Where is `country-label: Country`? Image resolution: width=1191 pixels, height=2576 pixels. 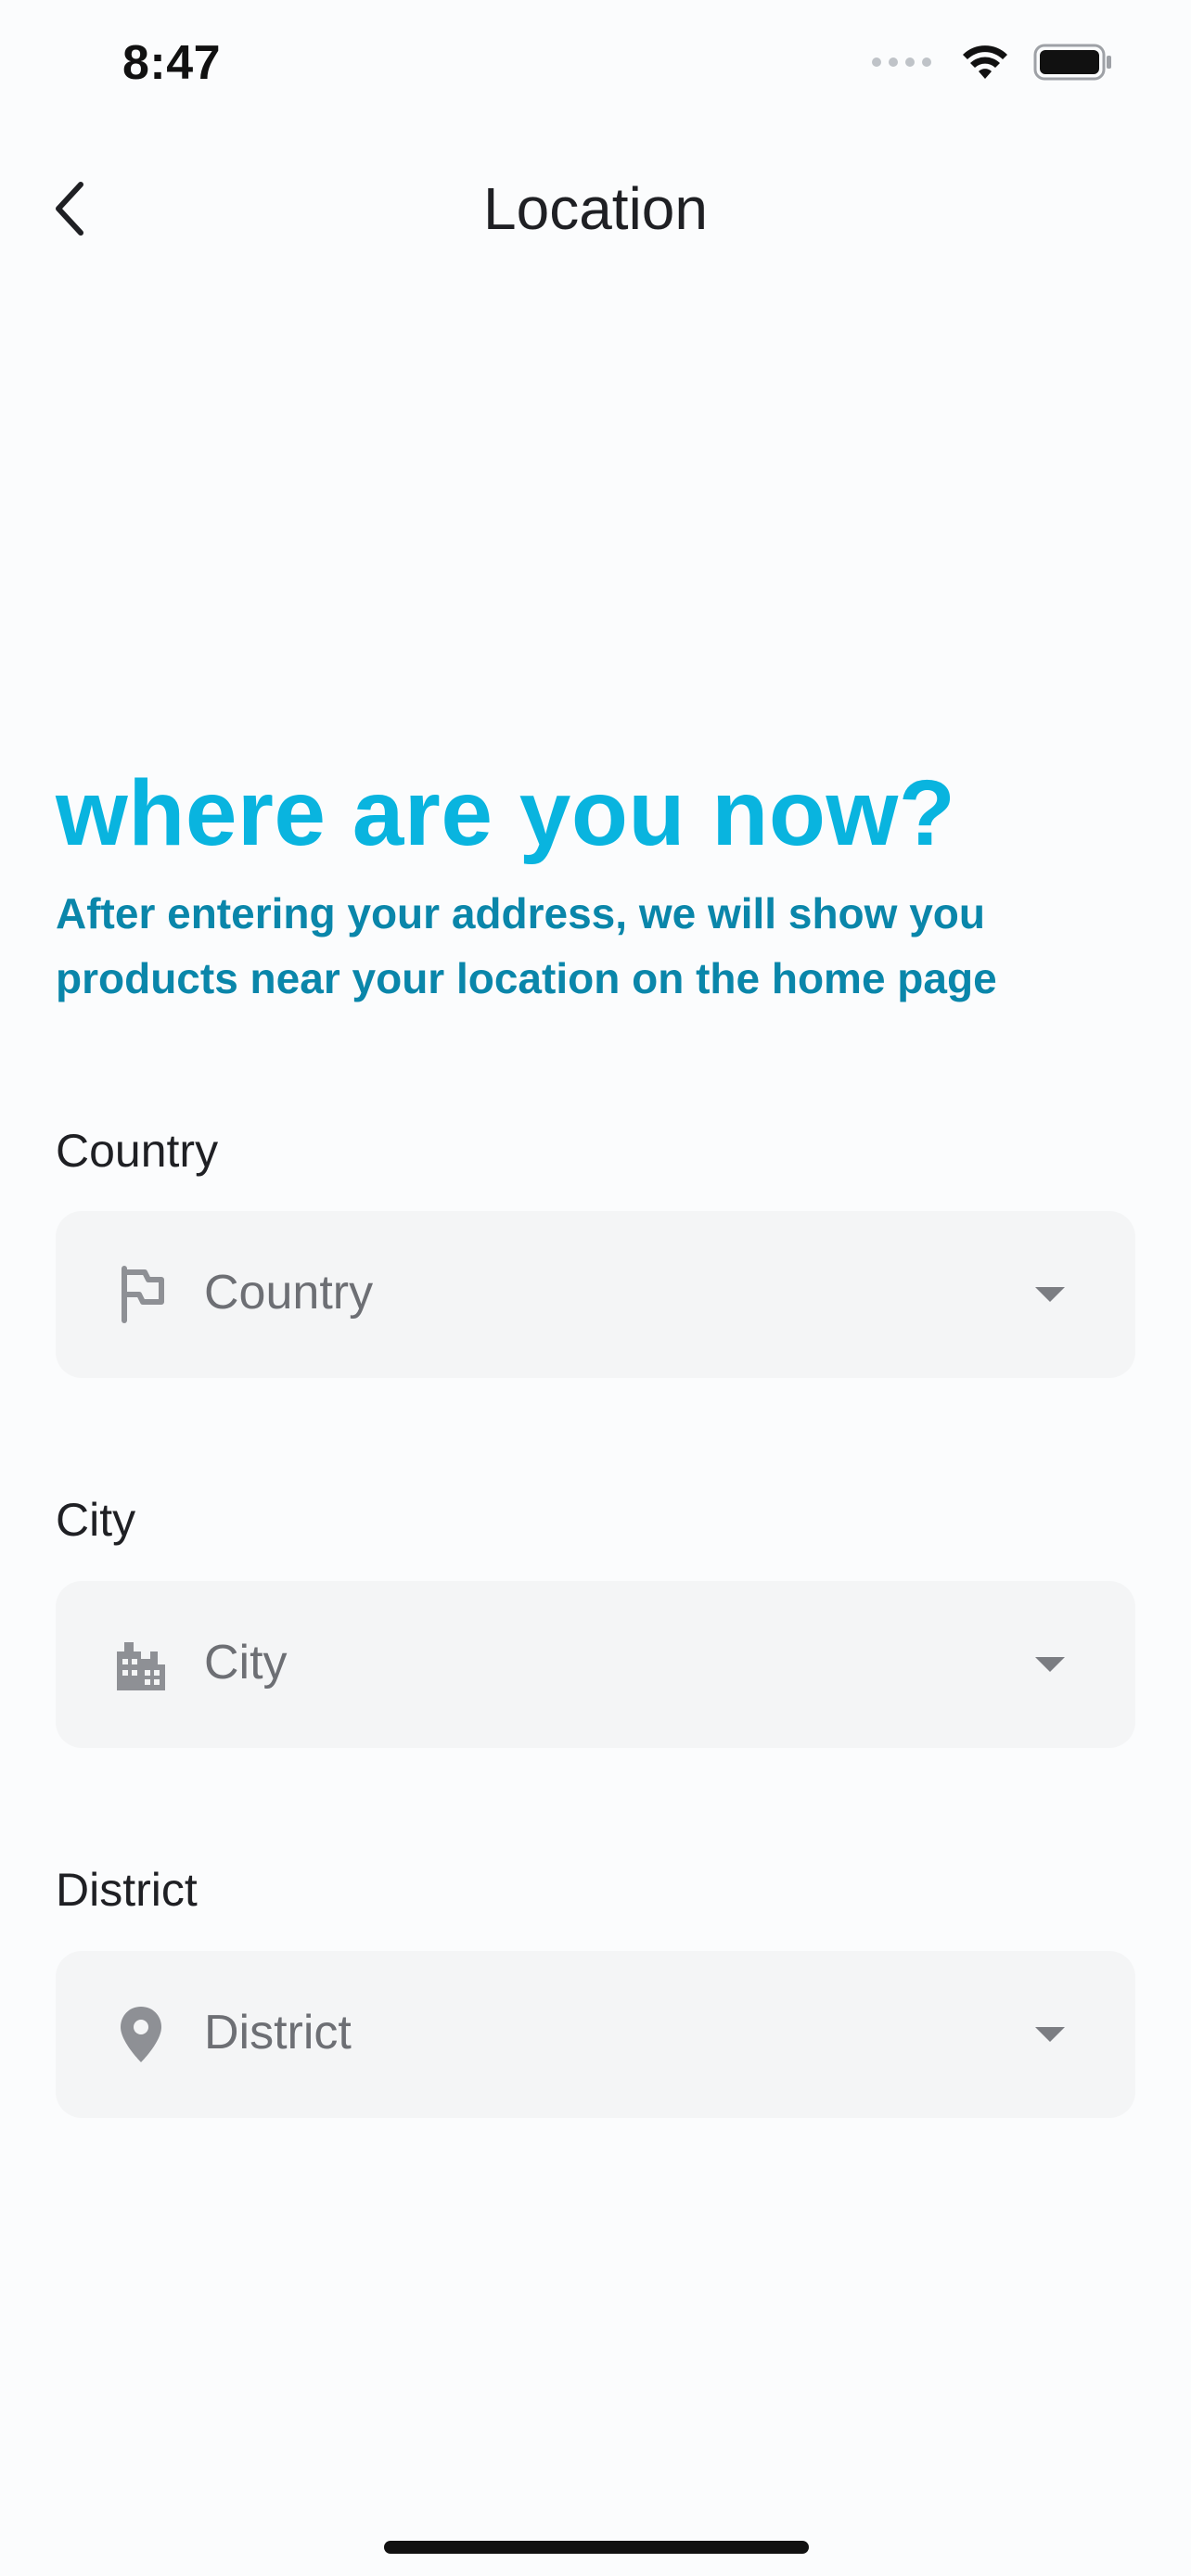 country-label: Country is located at coordinates (137, 1151).